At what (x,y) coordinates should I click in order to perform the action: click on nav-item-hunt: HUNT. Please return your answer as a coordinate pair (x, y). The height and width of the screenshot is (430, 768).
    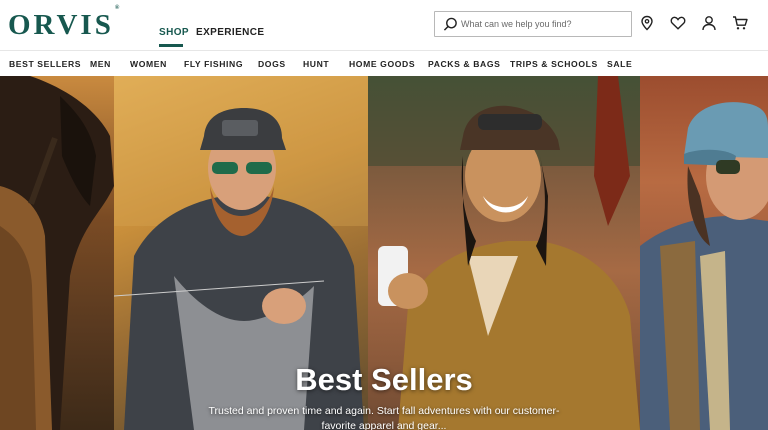
    Looking at the image, I should click on (316, 64).